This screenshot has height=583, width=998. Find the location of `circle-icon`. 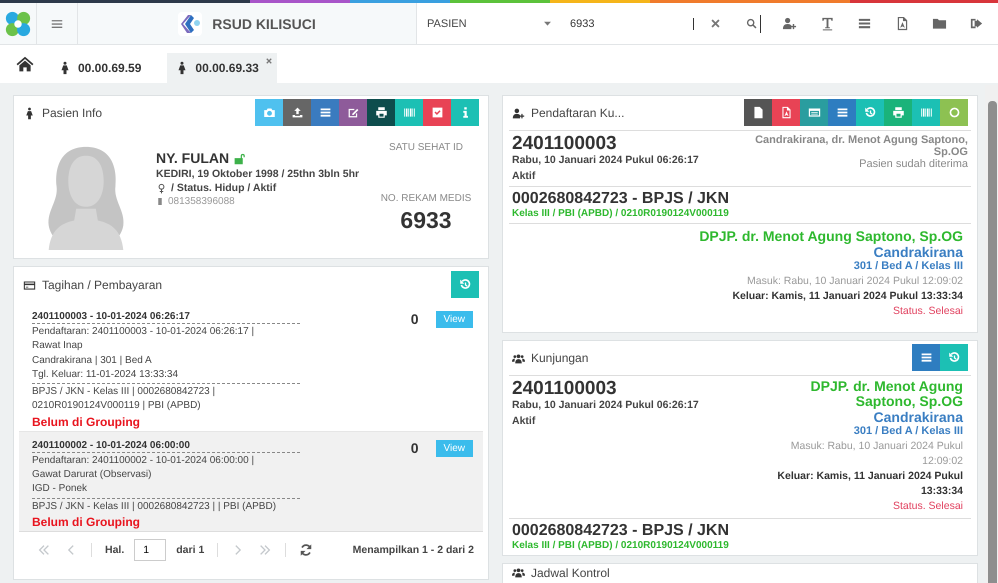

circle-icon is located at coordinates (954, 112).